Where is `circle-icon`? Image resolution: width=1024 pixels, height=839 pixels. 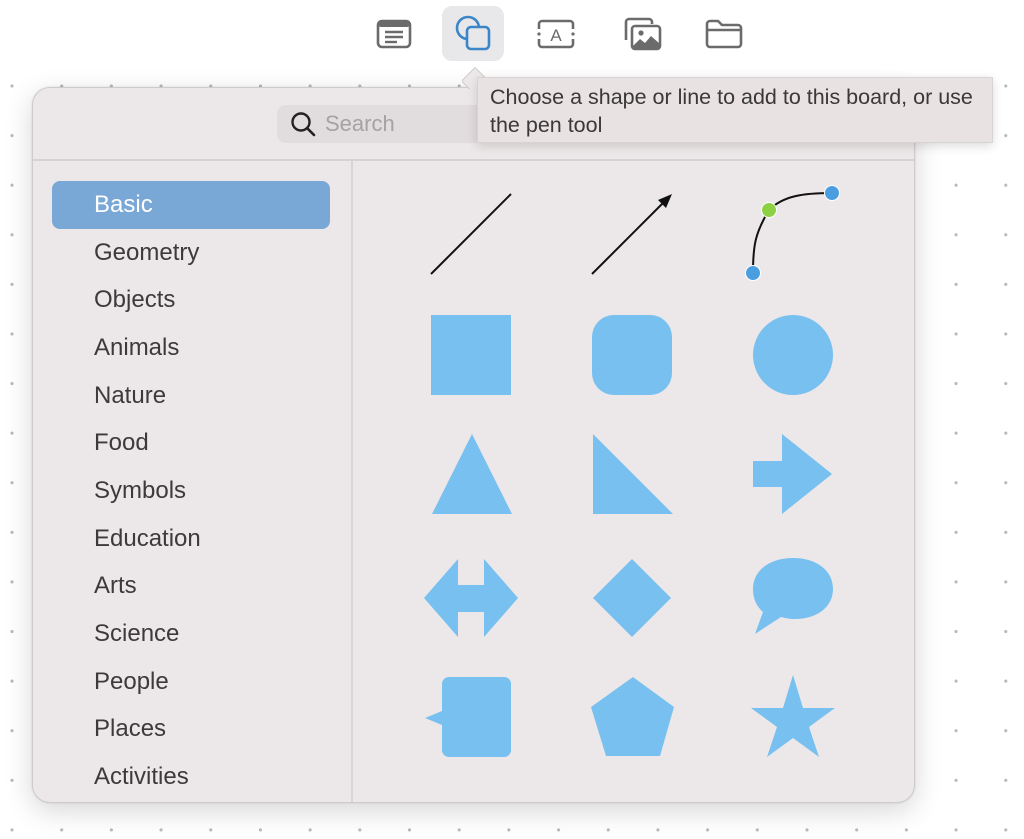
circle-icon is located at coordinates (793, 355).